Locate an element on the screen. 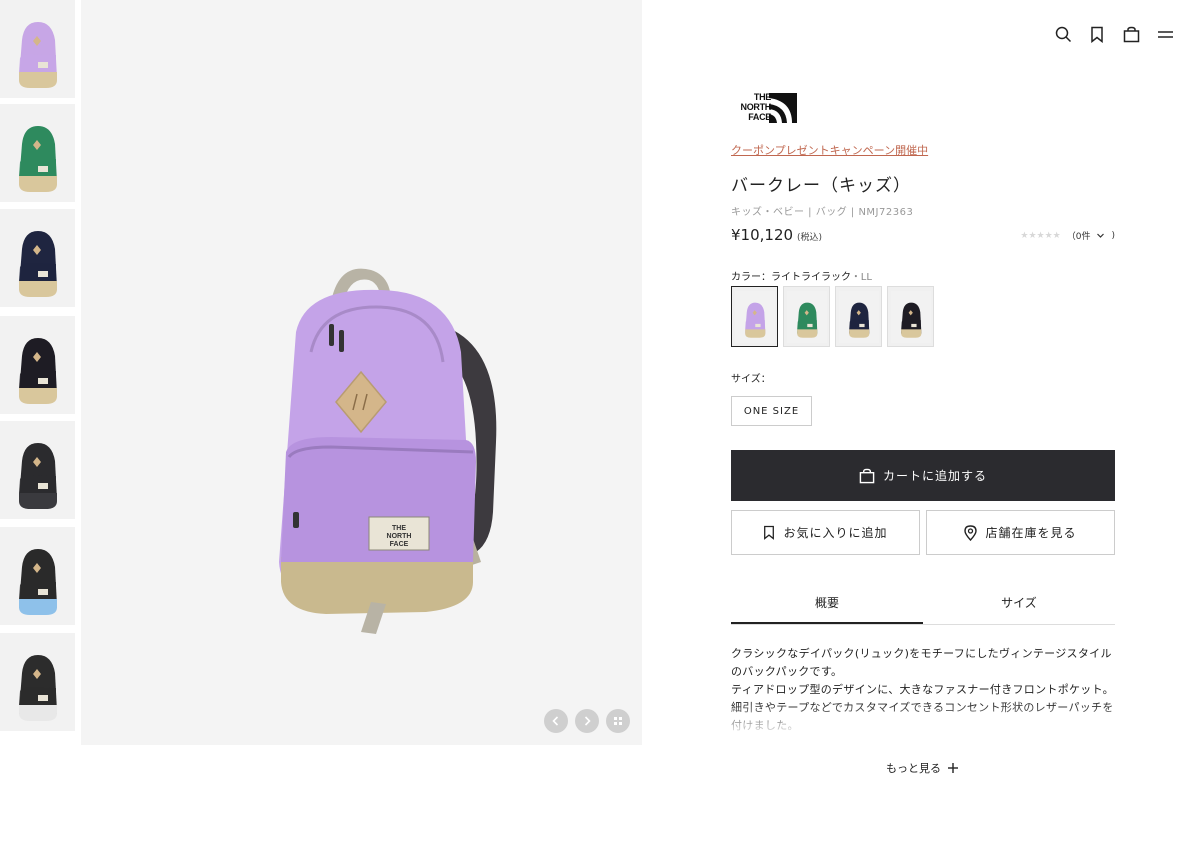 This screenshot has width=1200, height=841. description-fade is located at coordinates (923, 720).